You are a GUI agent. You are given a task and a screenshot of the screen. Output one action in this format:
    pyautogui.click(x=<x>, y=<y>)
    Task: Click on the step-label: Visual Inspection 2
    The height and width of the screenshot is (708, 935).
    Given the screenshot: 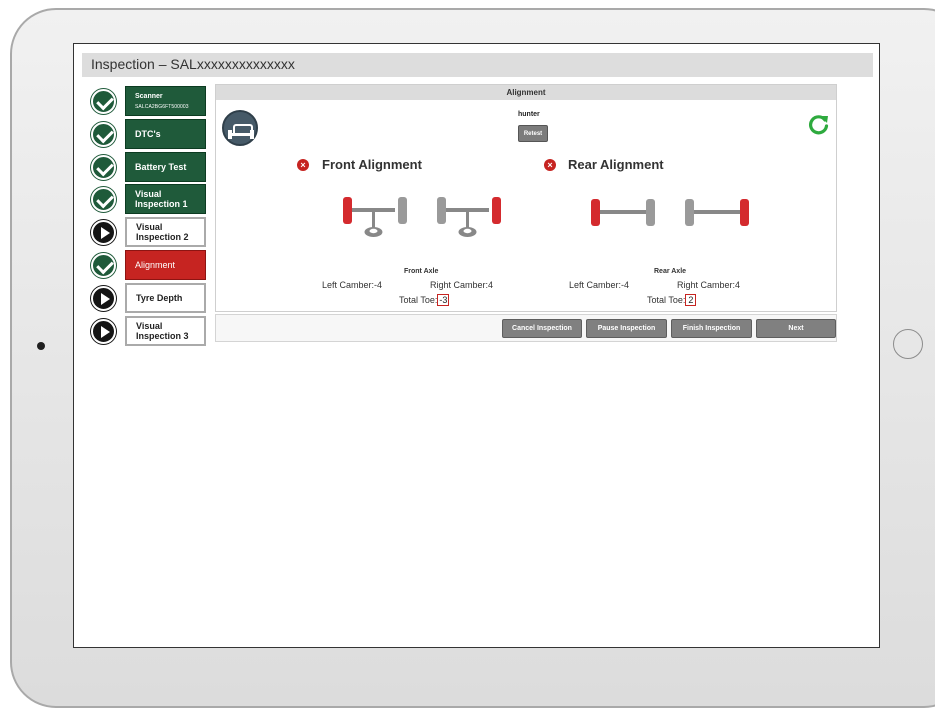 What is the action you would take?
    pyautogui.click(x=162, y=232)
    